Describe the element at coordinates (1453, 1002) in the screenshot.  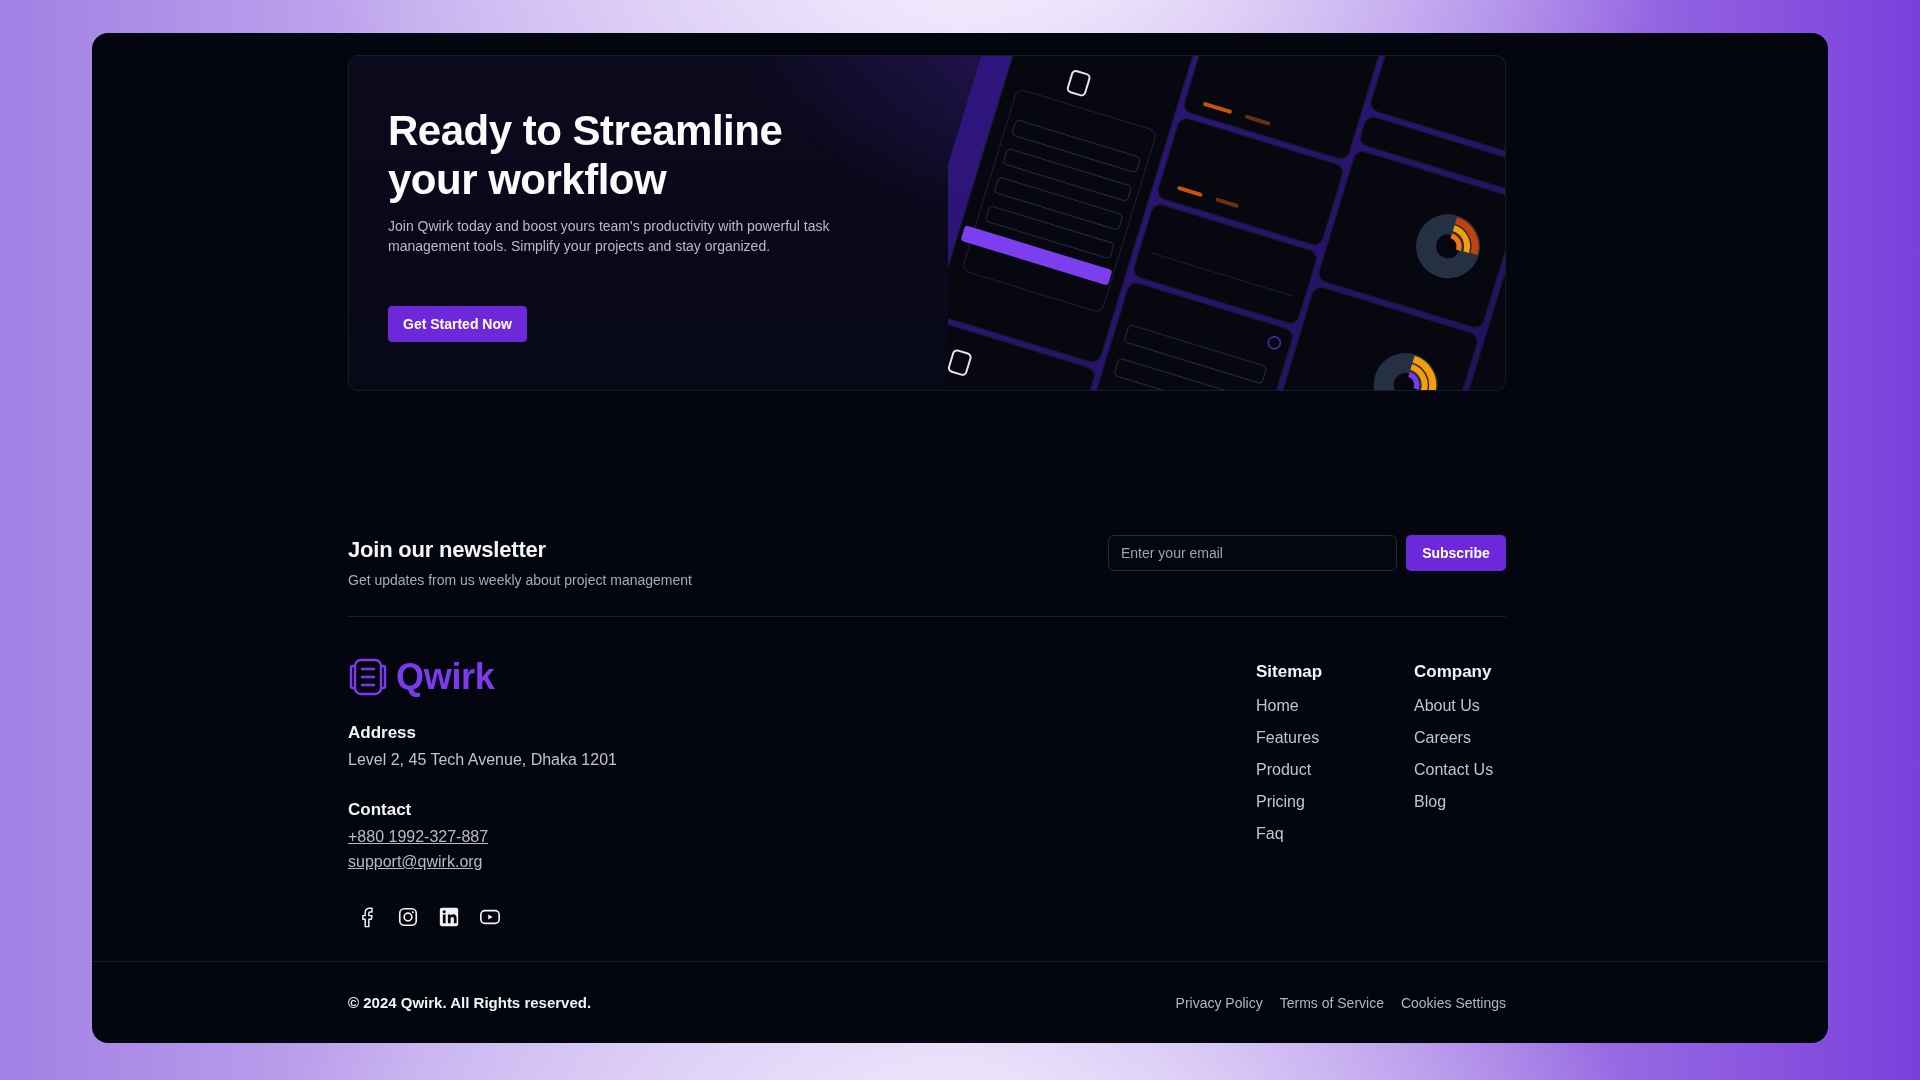
I see `legal-link: Cookies Settings` at that location.